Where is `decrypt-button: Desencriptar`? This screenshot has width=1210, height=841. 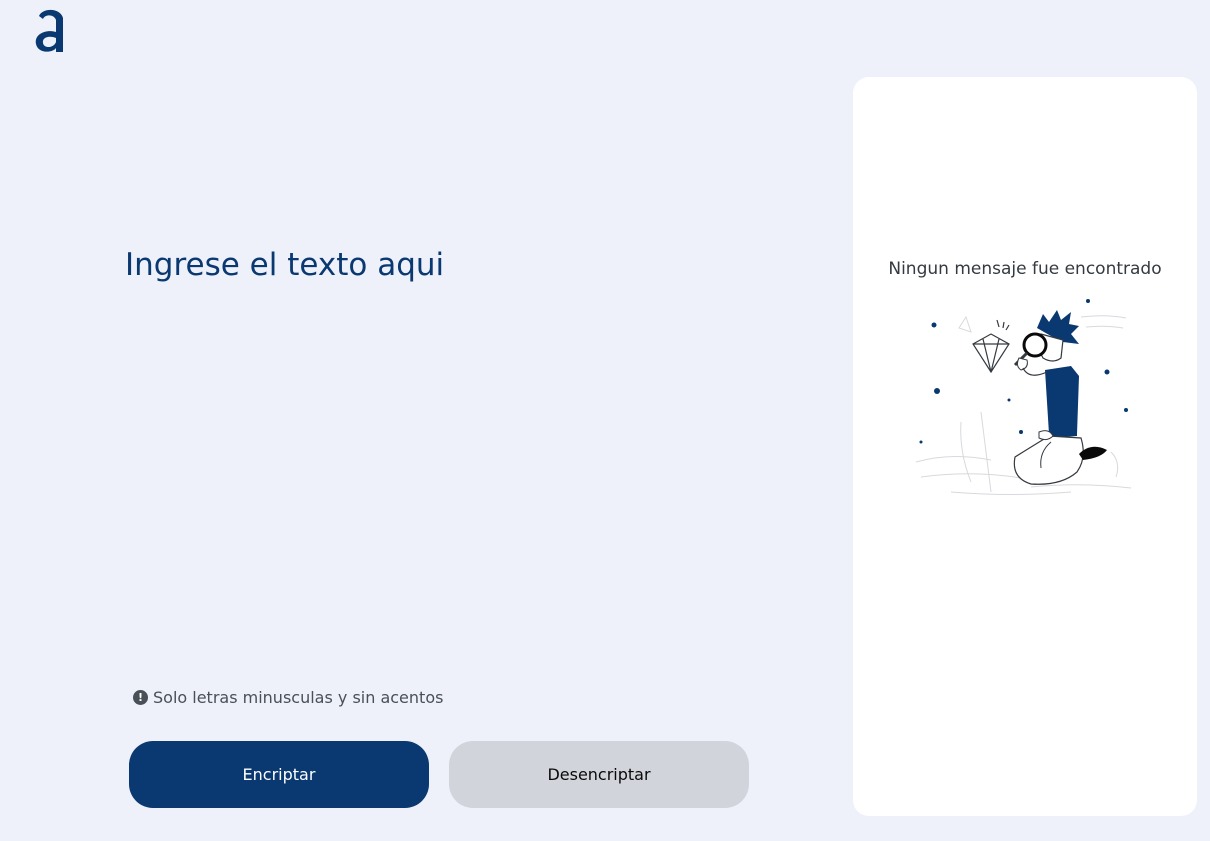
decrypt-button: Desencriptar is located at coordinates (599, 774).